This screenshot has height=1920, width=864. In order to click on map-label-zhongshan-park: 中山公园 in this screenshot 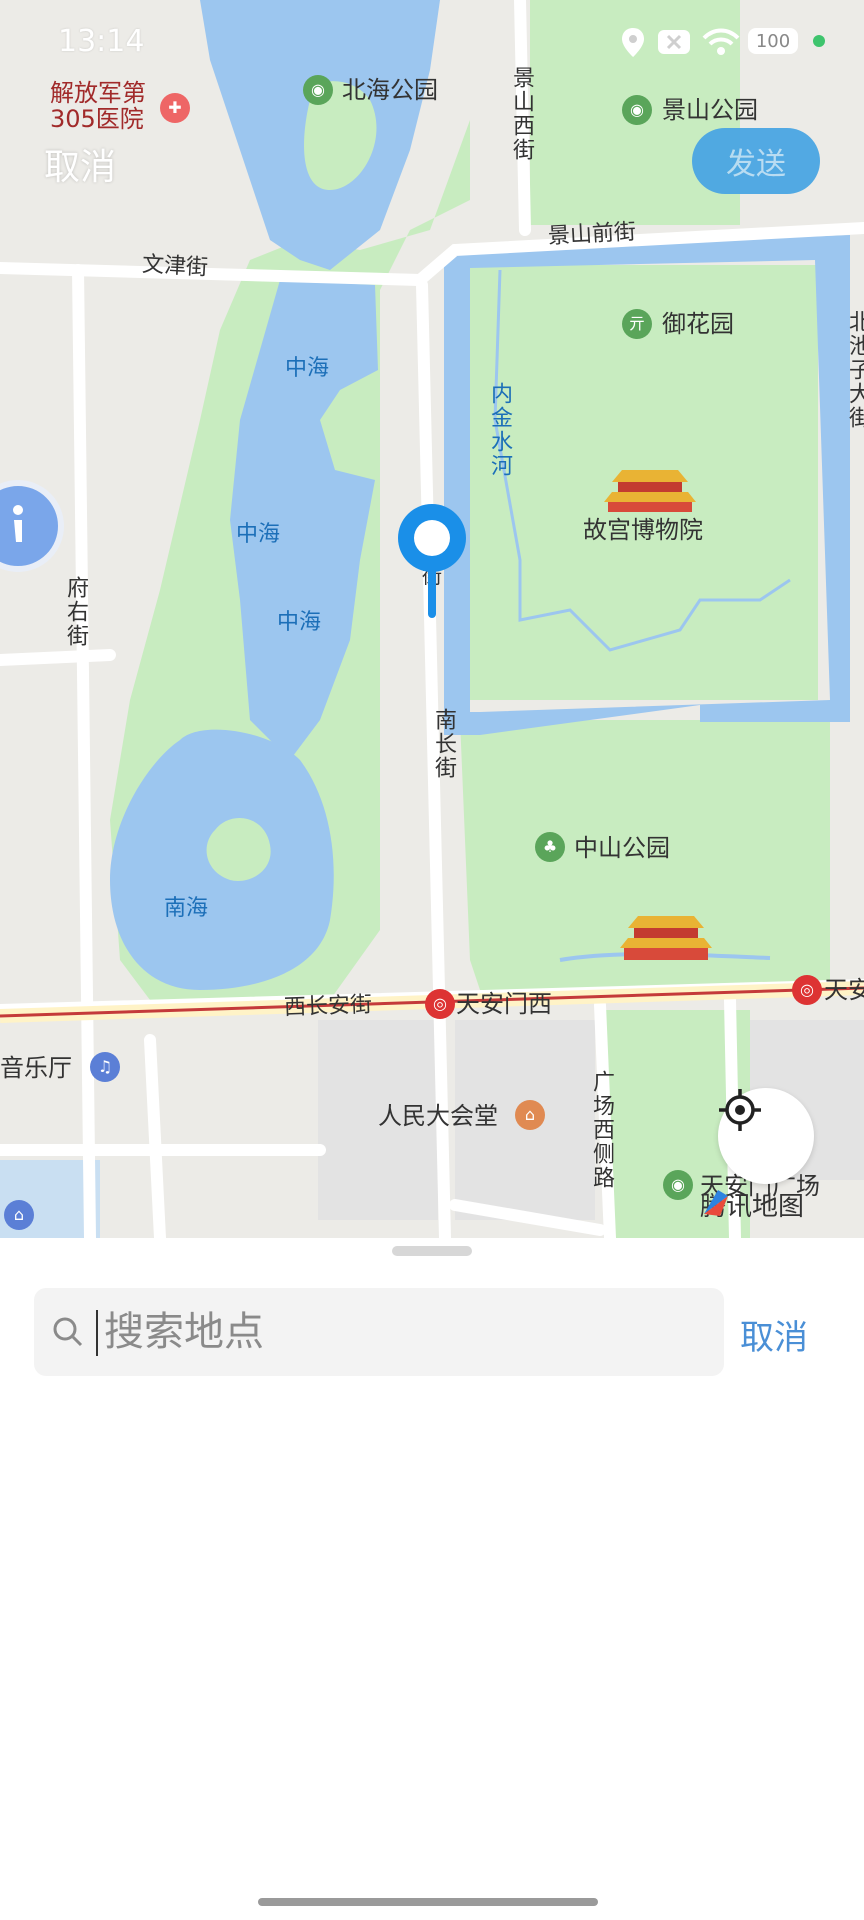, I will do `click(622, 848)`.